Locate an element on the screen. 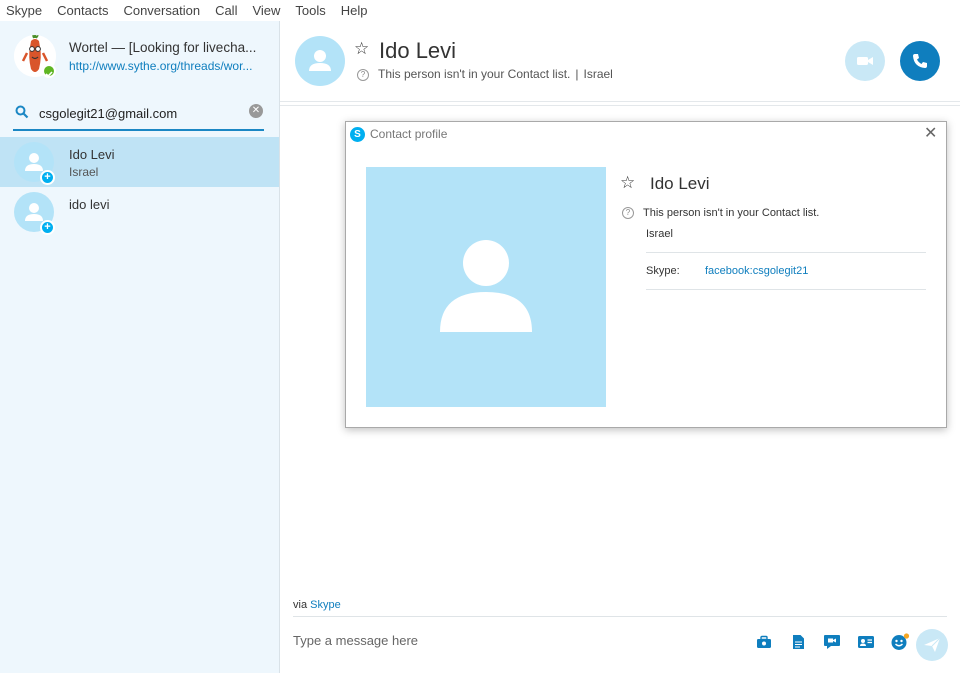  via-label: via is located at coordinates (300, 605).